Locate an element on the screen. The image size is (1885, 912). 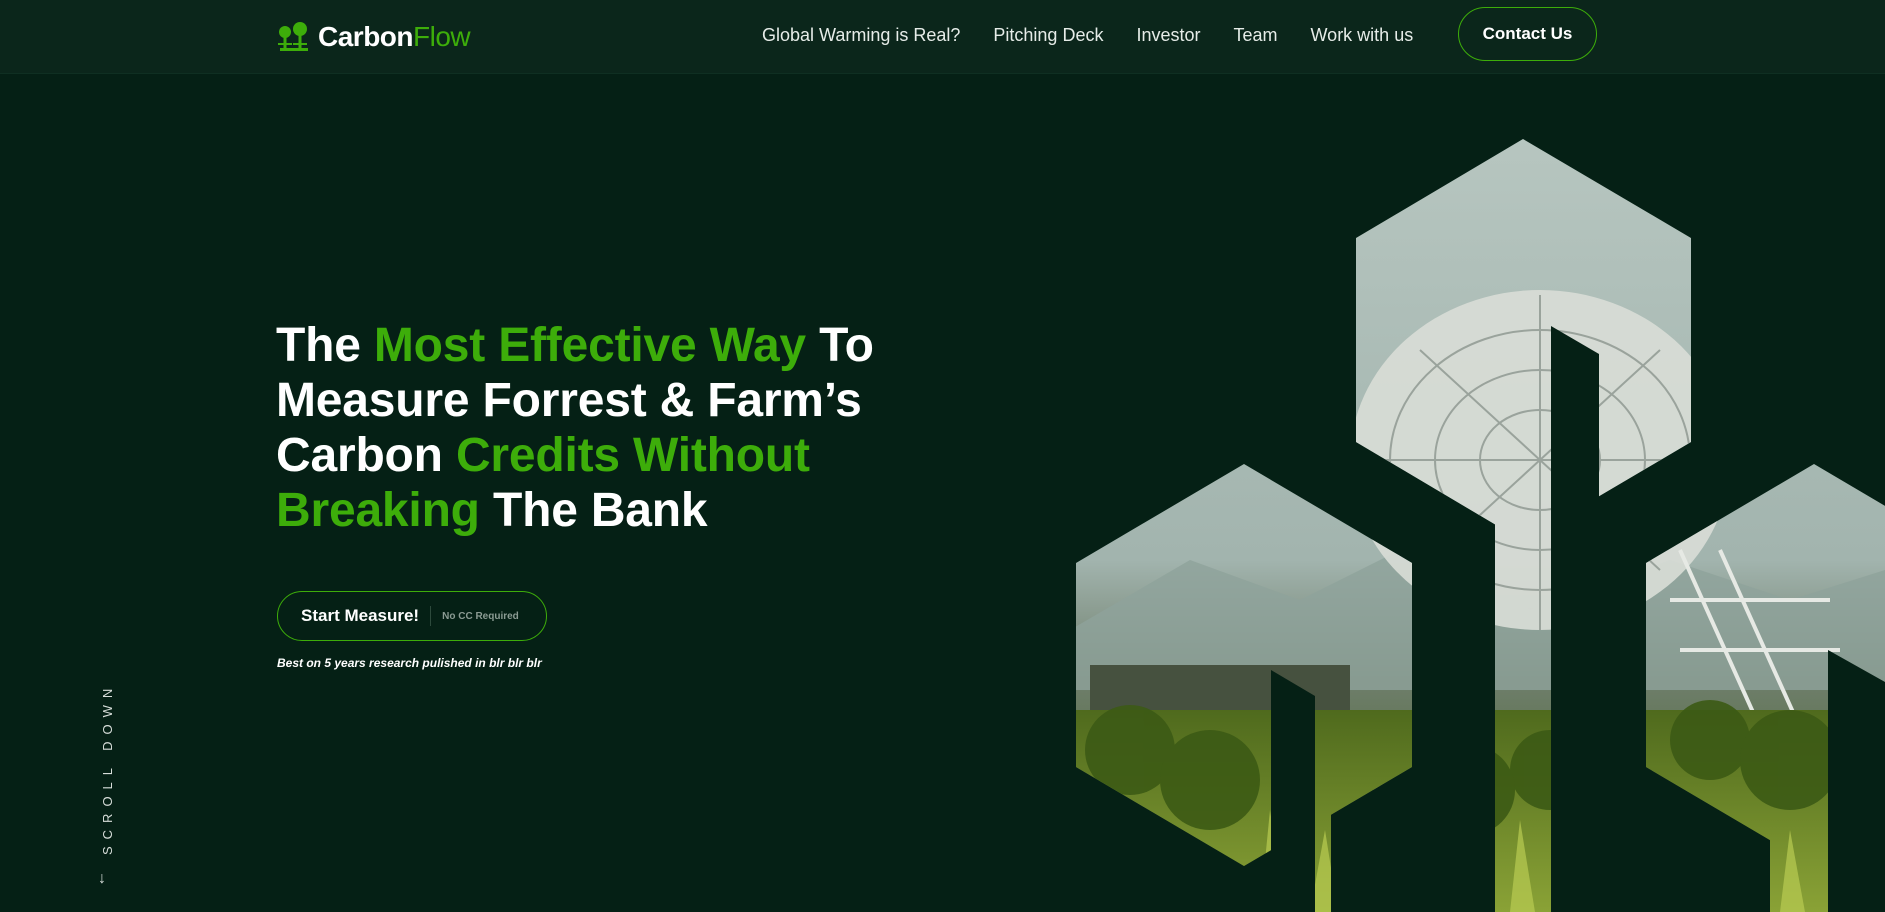
hero-title-line4-highlight: Breaking is located at coordinates (378, 510).